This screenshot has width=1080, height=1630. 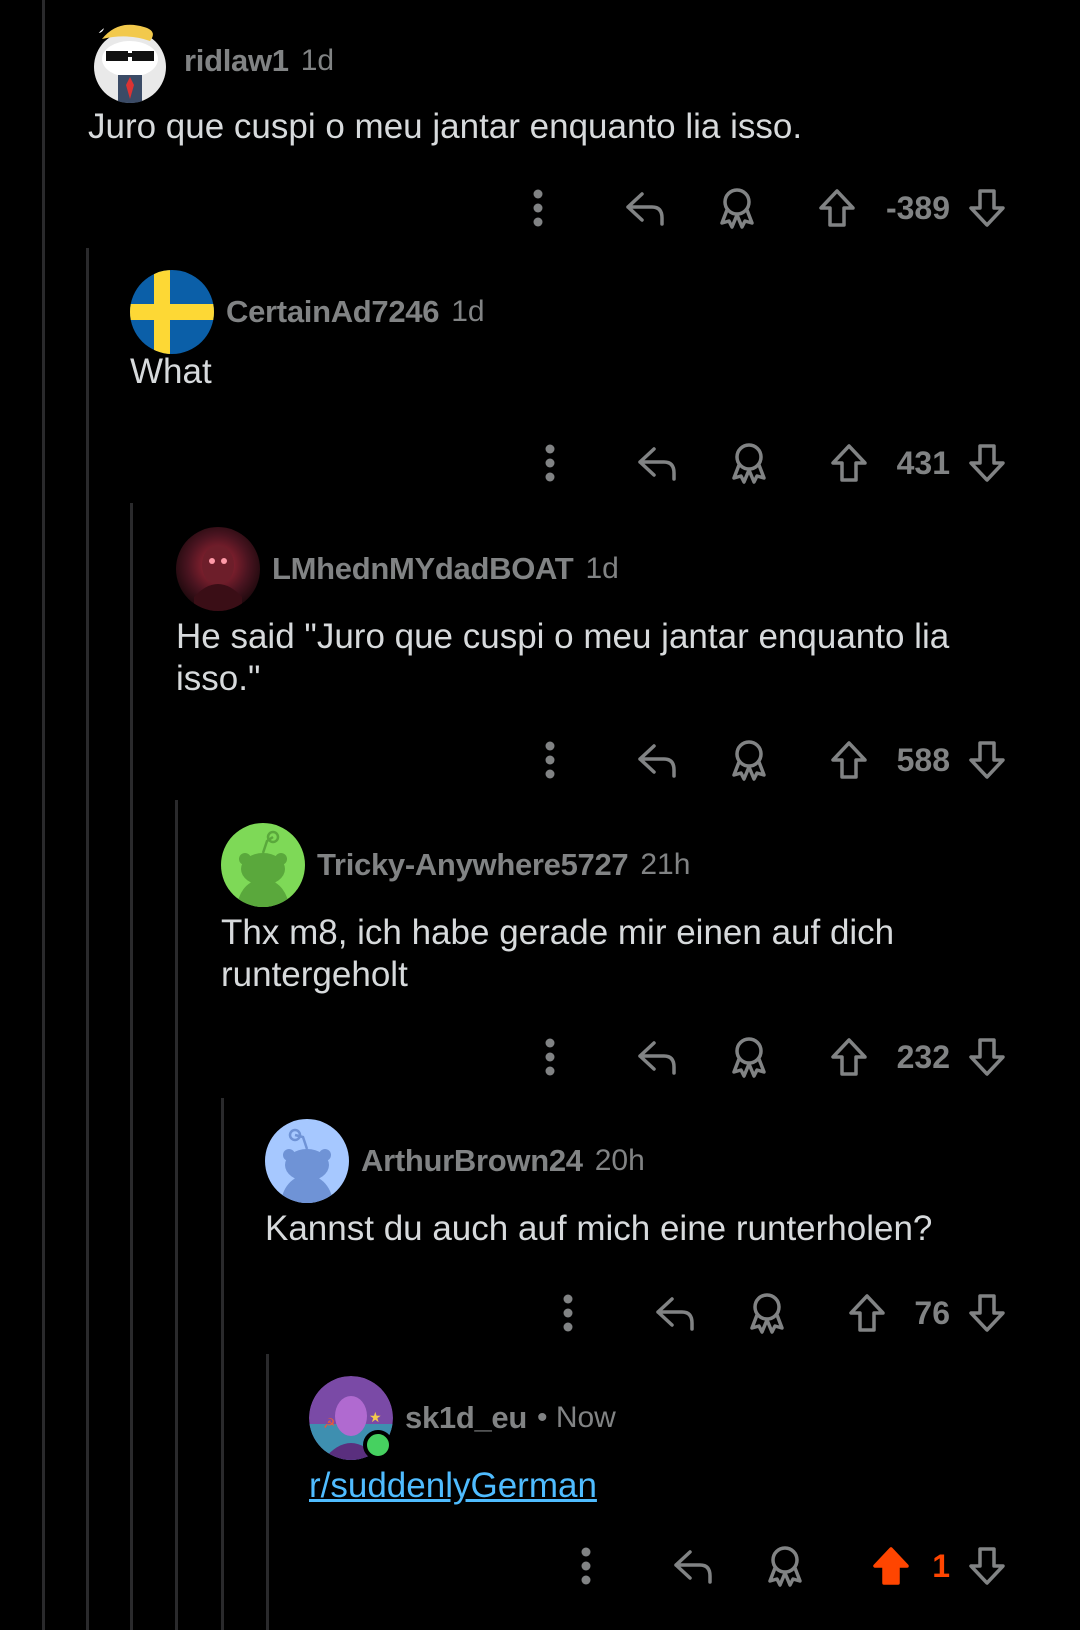 What do you see at coordinates (941, 1565) in the screenshot?
I see `vote-count: 1` at bounding box center [941, 1565].